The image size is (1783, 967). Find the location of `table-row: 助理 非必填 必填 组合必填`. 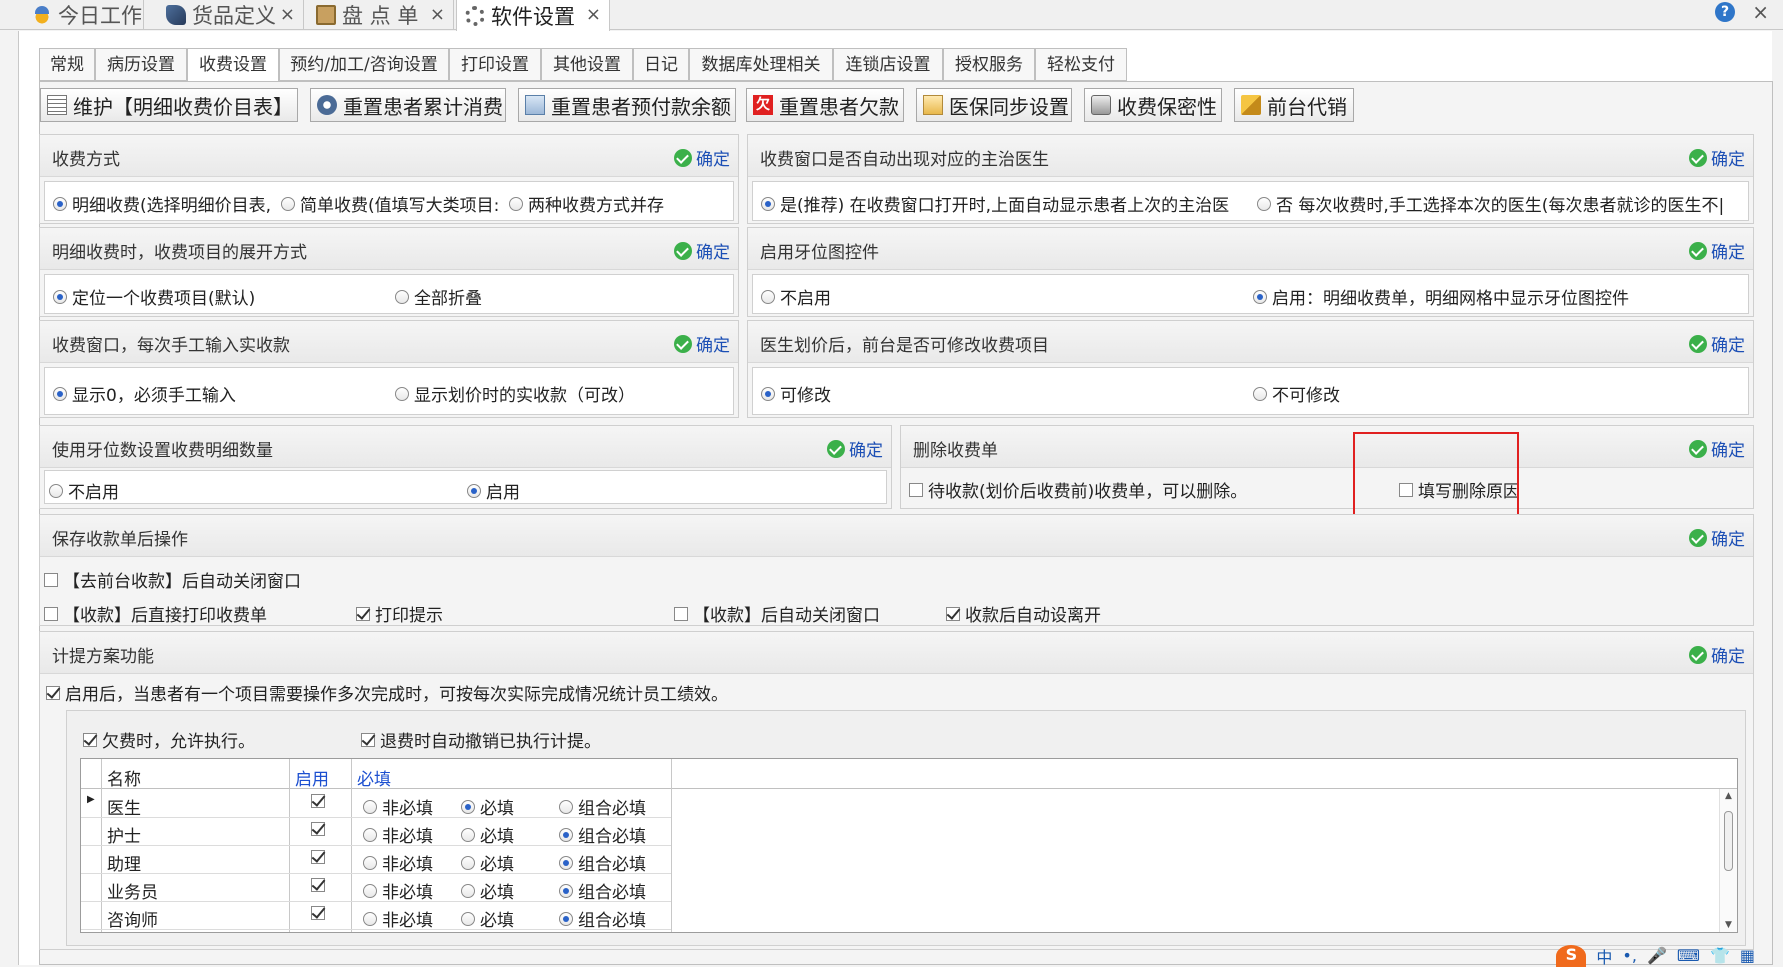

table-row: 助理 非必填 必填 组合必填 is located at coordinates (376, 860).